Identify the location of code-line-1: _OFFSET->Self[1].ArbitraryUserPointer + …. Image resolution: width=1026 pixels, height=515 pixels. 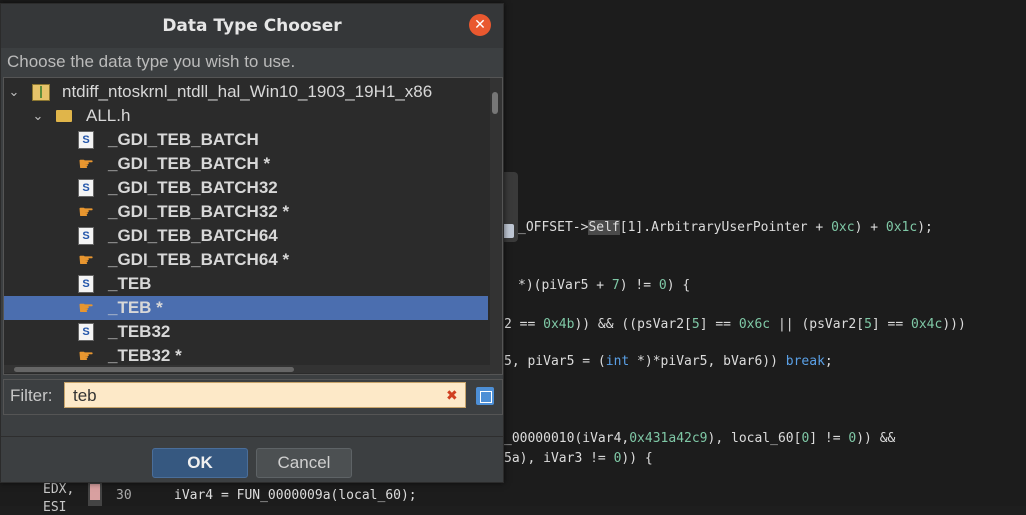
(725, 227).